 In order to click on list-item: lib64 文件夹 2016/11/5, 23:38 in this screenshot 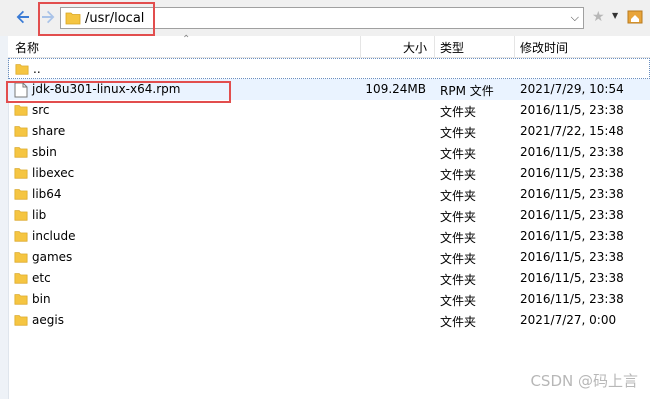, I will do `click(329, 194)`.